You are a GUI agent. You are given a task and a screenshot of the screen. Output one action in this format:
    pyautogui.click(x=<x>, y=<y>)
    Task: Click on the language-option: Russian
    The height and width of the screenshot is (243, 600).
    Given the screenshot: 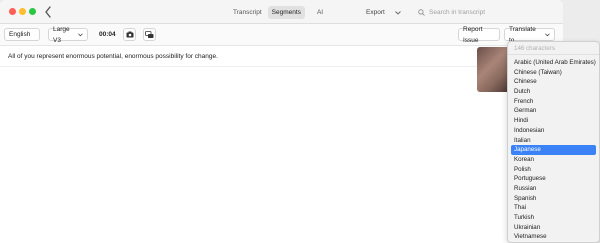 What is the action you would take?
    pyautogui.click(x=553, y=189)
    